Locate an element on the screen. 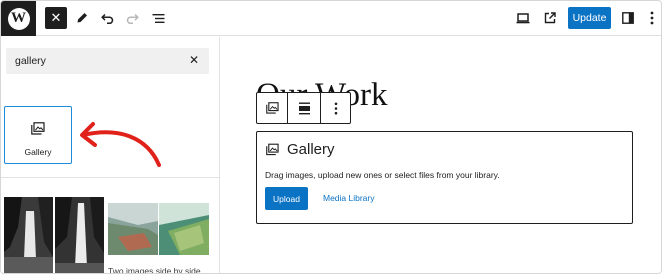 Image resolution: width=662 pixels, height=274 pixels. redo-icon is located at coordinates (132, 18).